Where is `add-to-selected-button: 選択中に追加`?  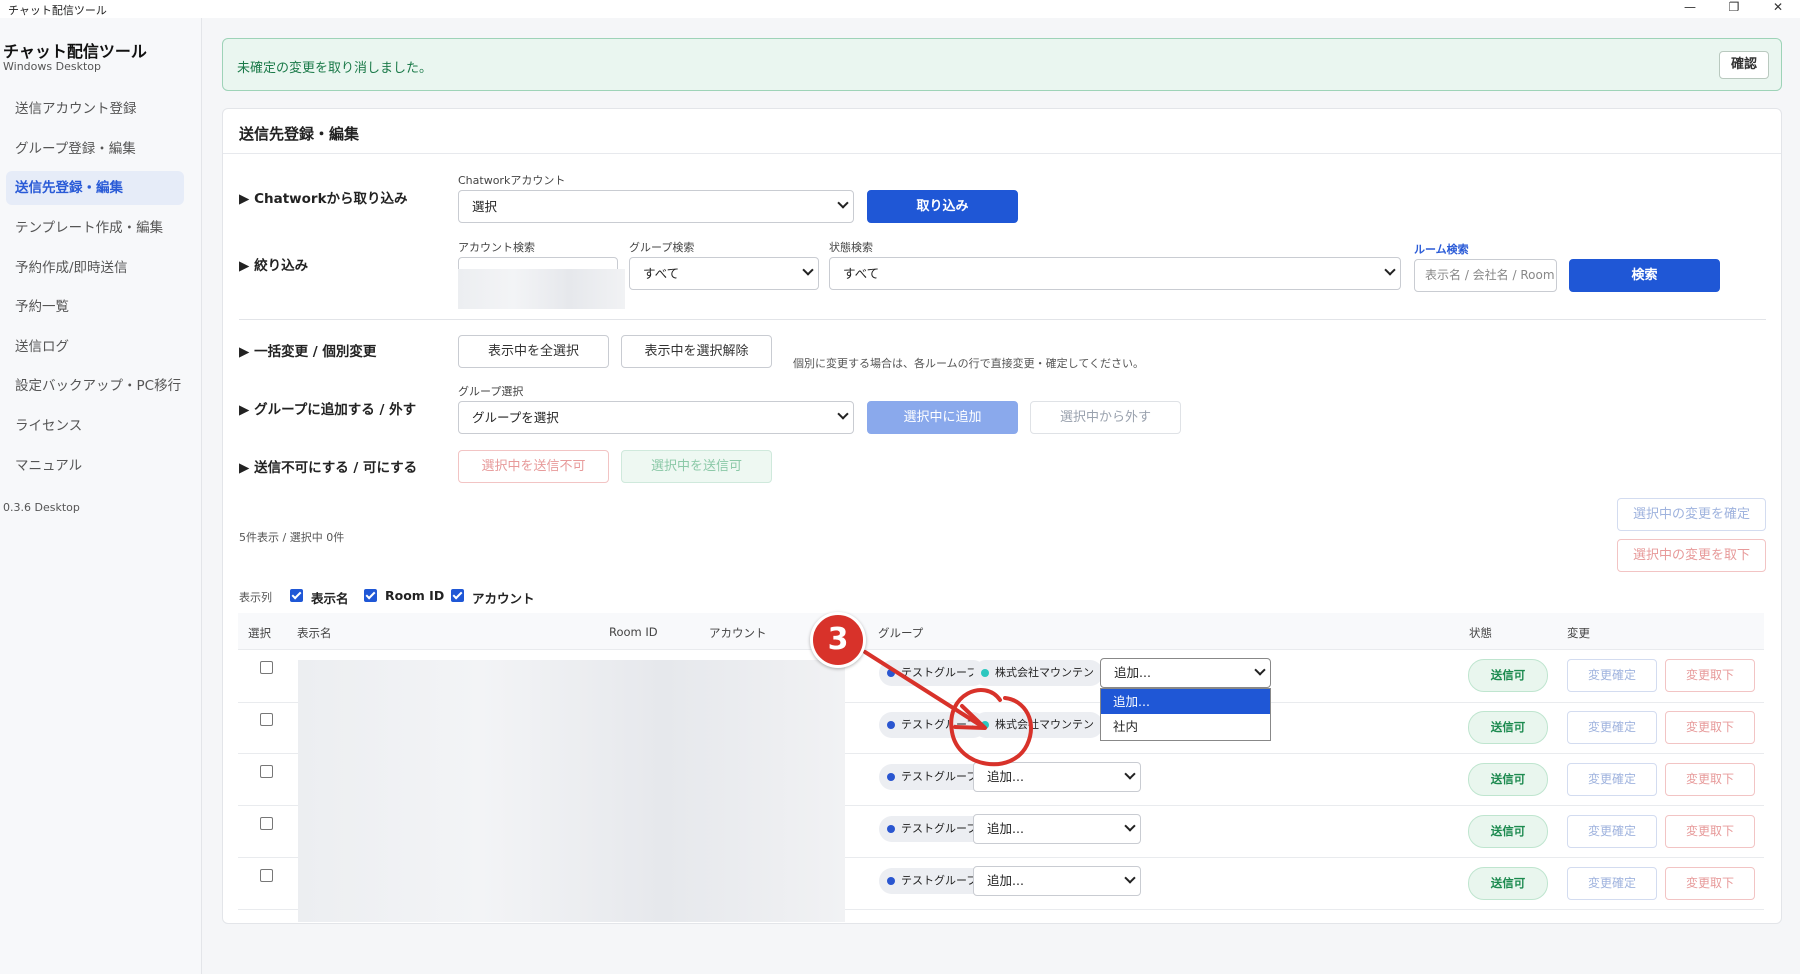
add-to-selected-button: 選択中に追加 is located at coordinates (942, 417).